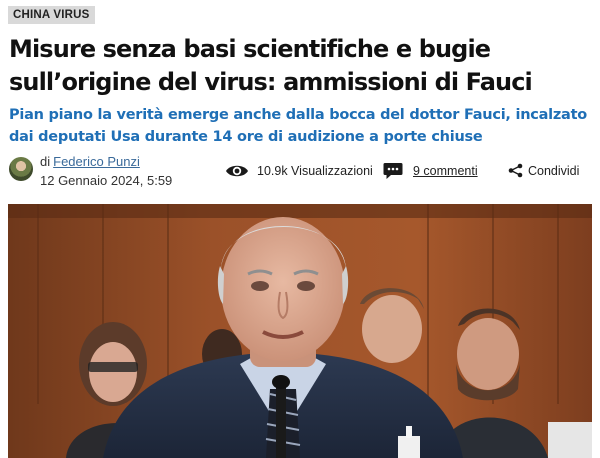  Describe the element at coordinates (445, 171) in the screenshot. I see `comments-count: 9 commenti` at that location.